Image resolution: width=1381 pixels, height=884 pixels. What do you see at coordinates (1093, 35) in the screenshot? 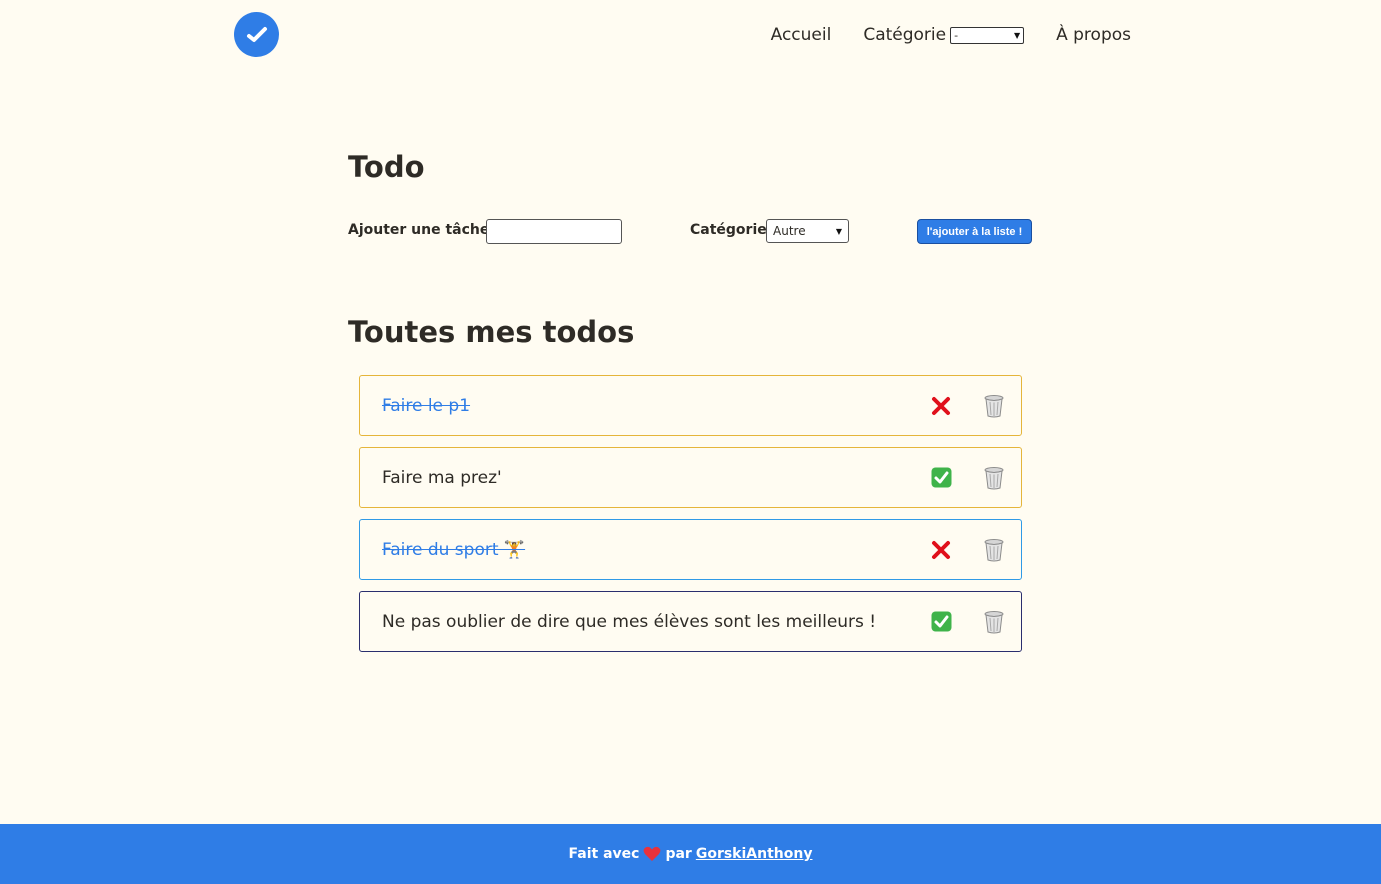
I see `nav-about-link: À propos` at bounding box center [1093, 35].